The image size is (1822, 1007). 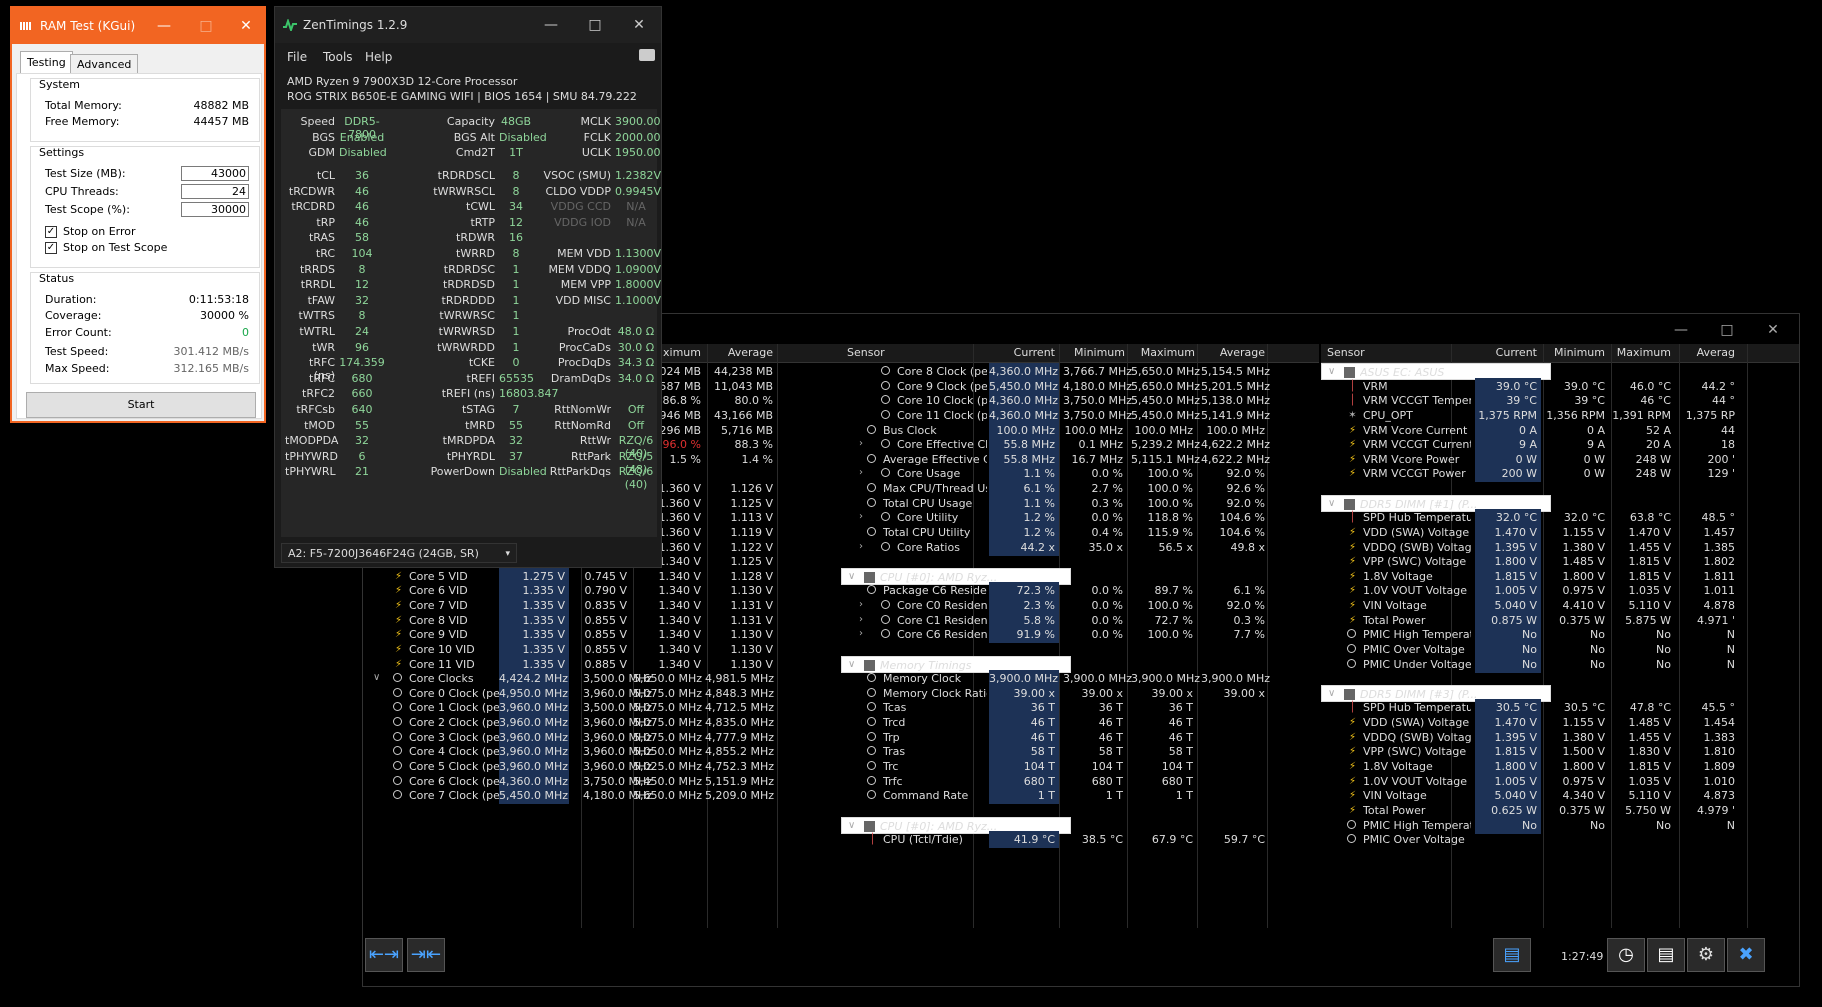 What do you see at coordinates (297, 57) in the screenshot?
I see `menu-file: File` at bounding box center [297, 57].